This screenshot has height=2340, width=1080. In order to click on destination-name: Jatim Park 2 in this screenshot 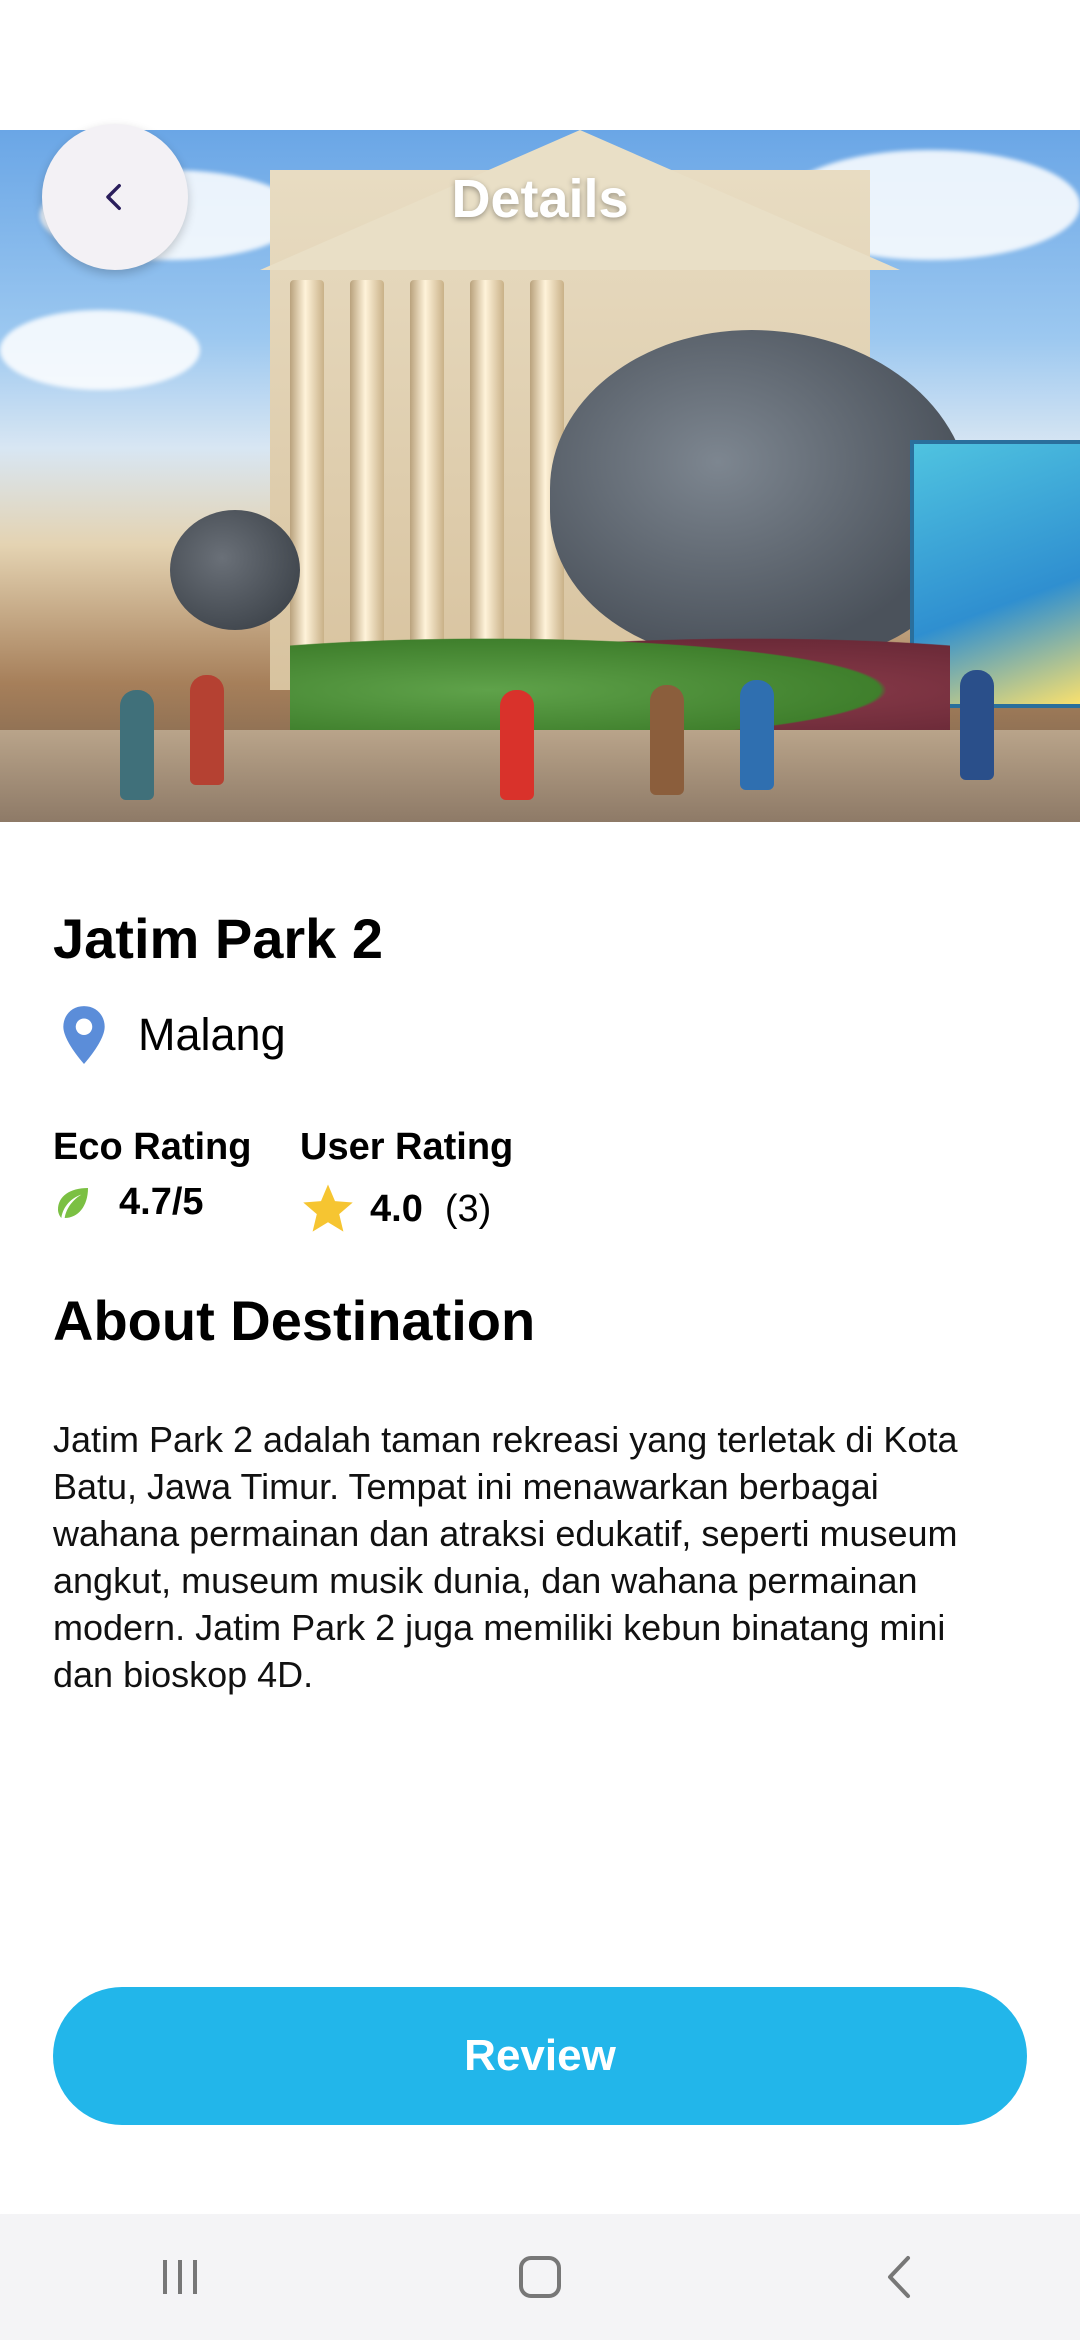, I will do `click(218, 938)`.